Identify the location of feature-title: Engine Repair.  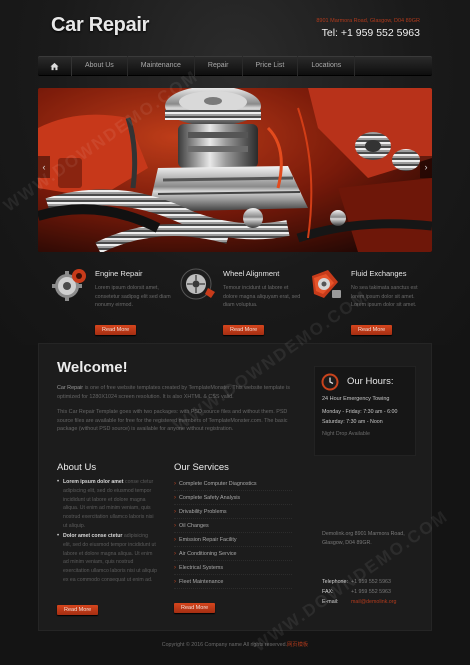
(119, 273).